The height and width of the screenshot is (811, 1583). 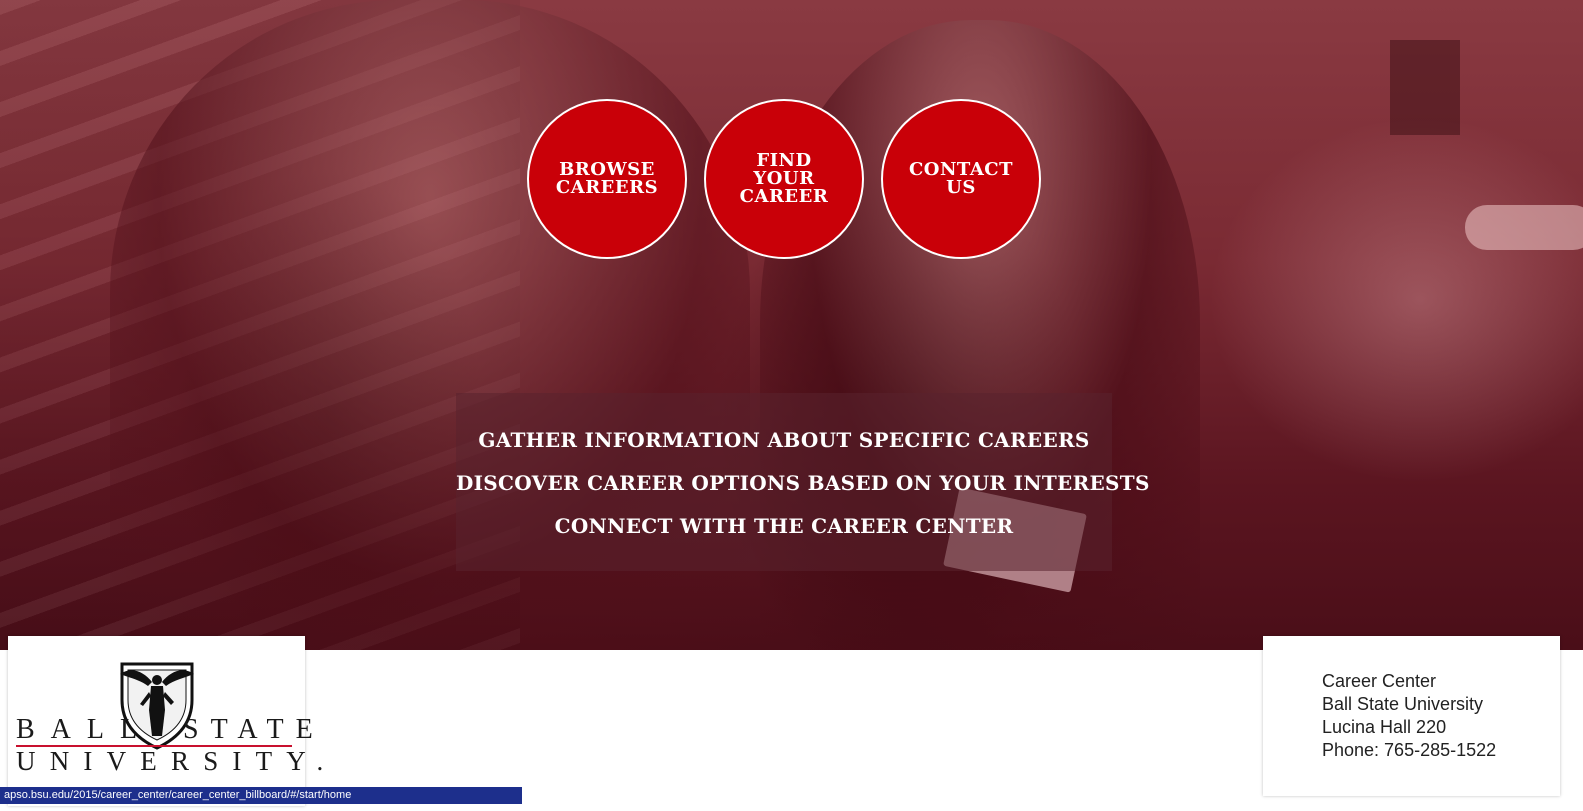 What do you see at coordinates (1409, 750) in the screenshot?
I see `contact-phone: Phone: 765-285-1522` at bounding box center [1409, 750].